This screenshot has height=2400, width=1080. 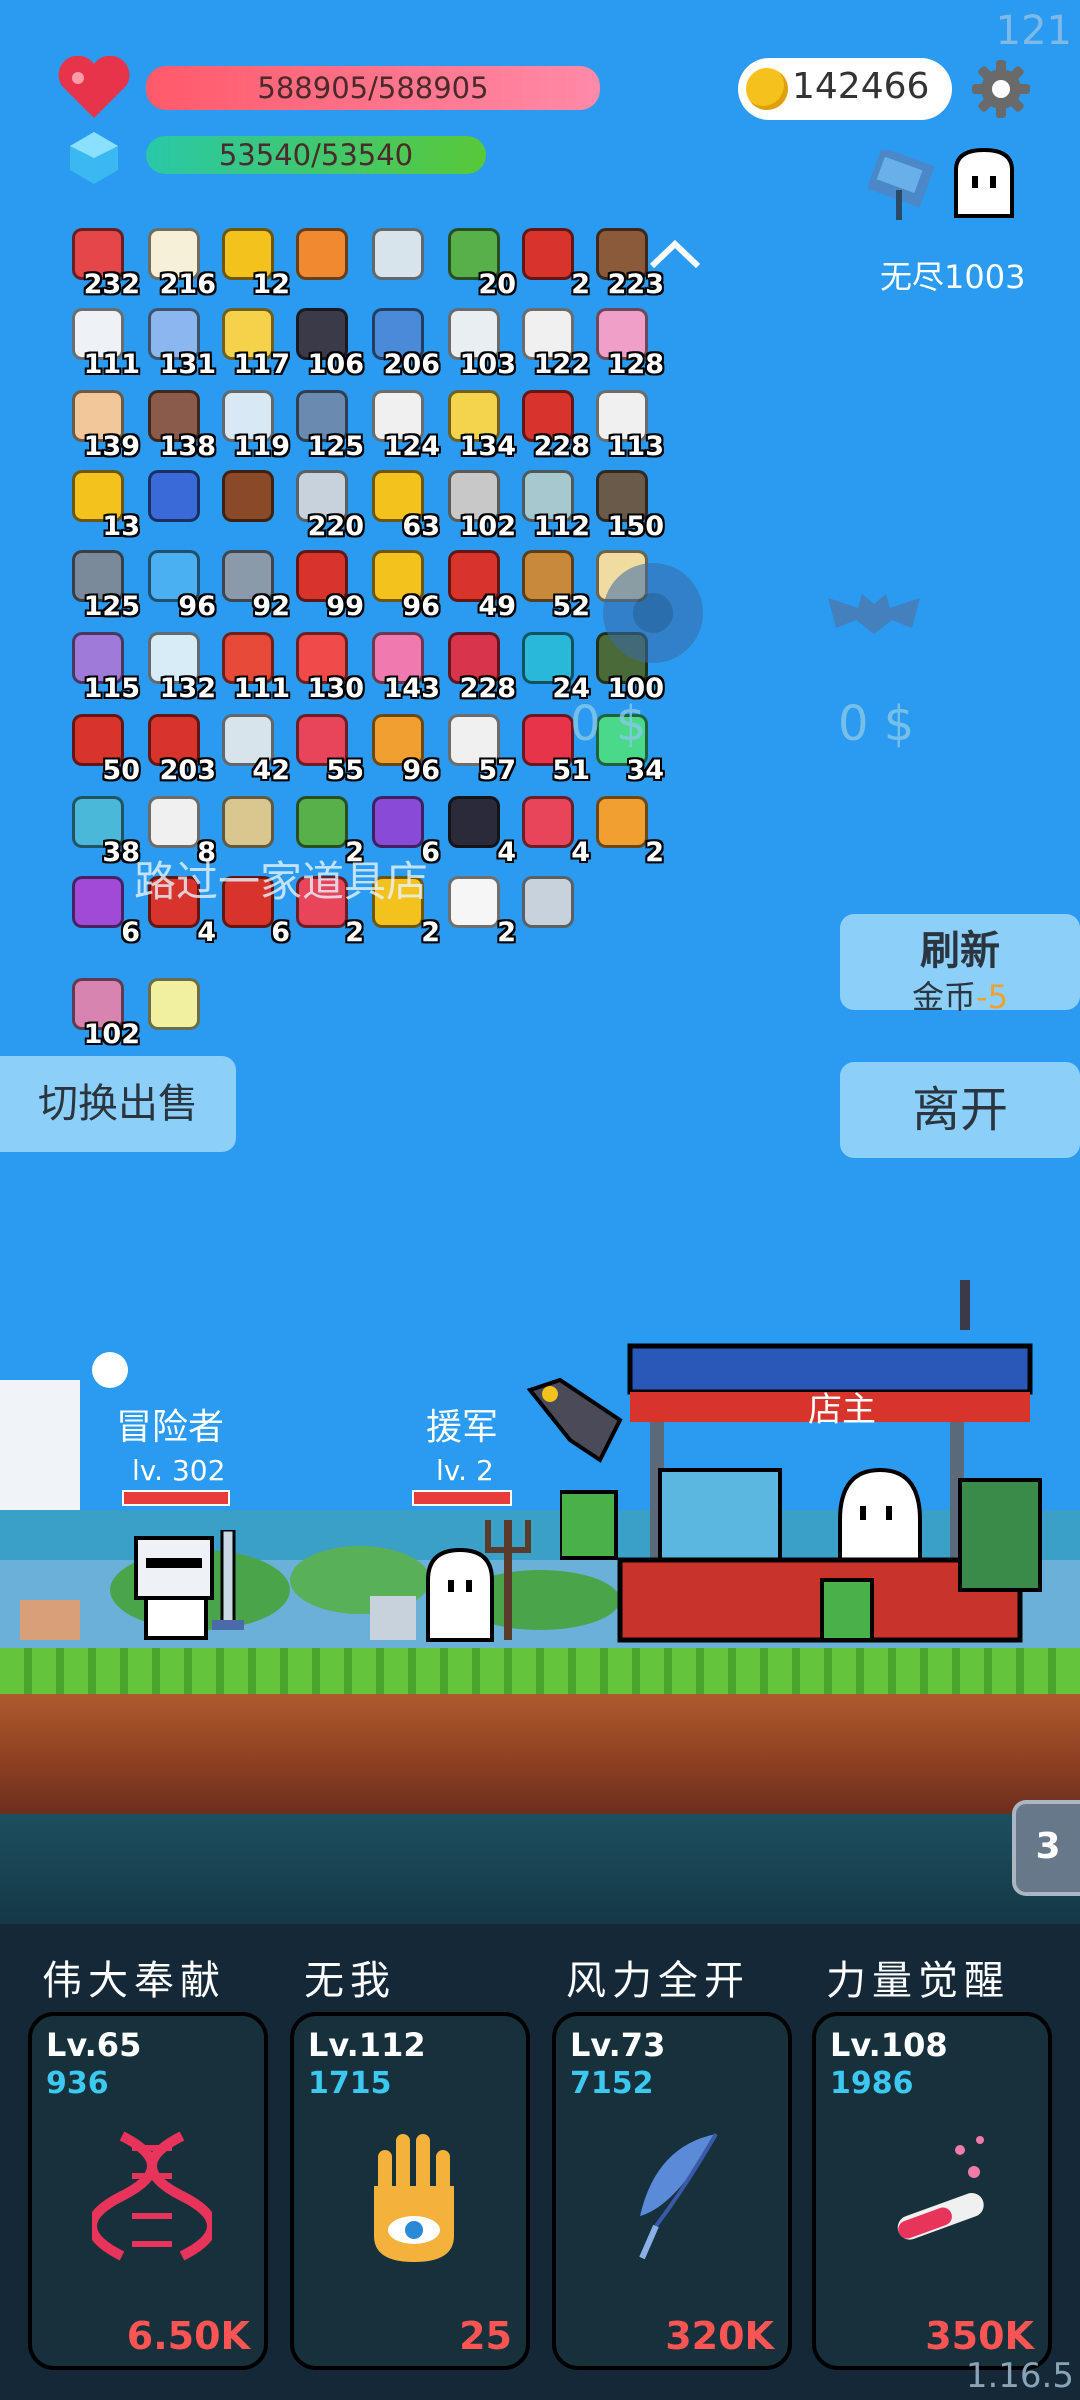 I want to click on test-tube-icon, so click(x=936, y=2196).